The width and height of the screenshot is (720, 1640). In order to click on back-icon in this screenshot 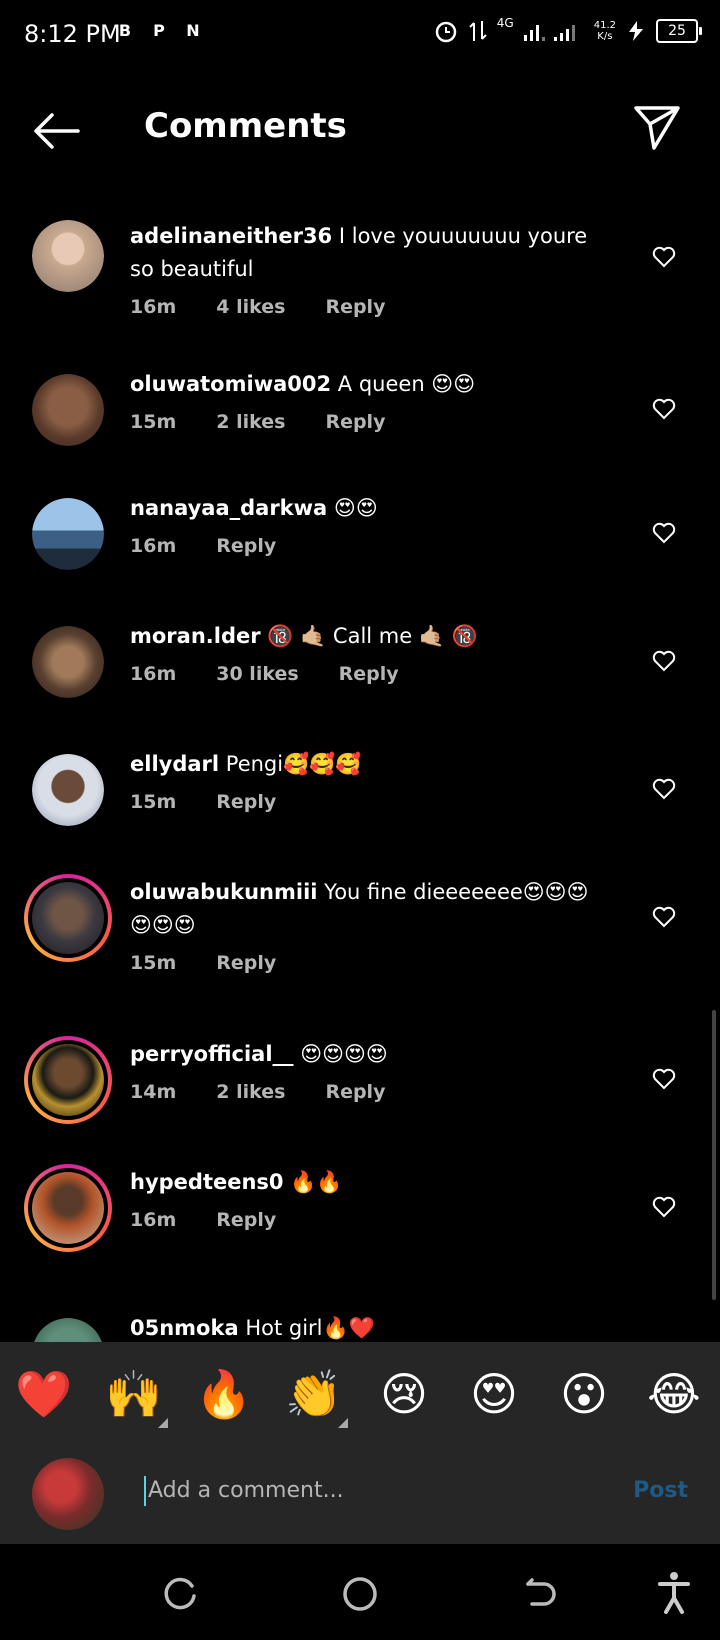, I will do `click(540, 1594)`.